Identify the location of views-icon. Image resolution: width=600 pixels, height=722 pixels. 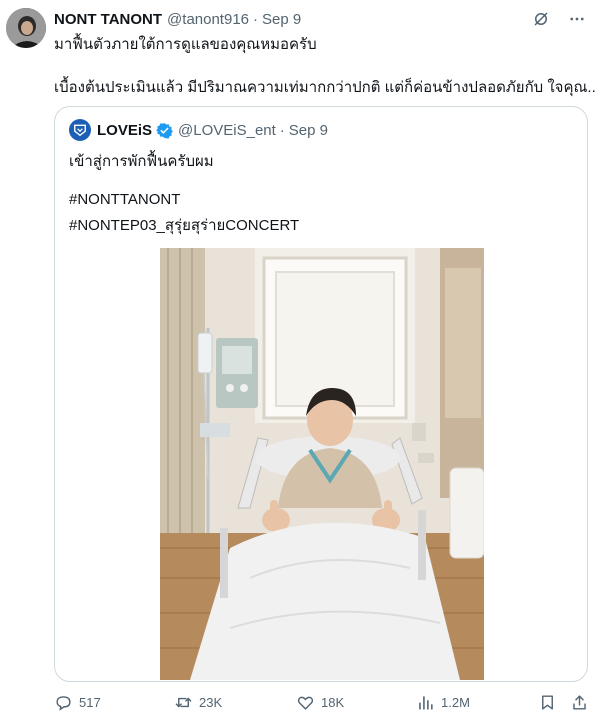
(426, 702).